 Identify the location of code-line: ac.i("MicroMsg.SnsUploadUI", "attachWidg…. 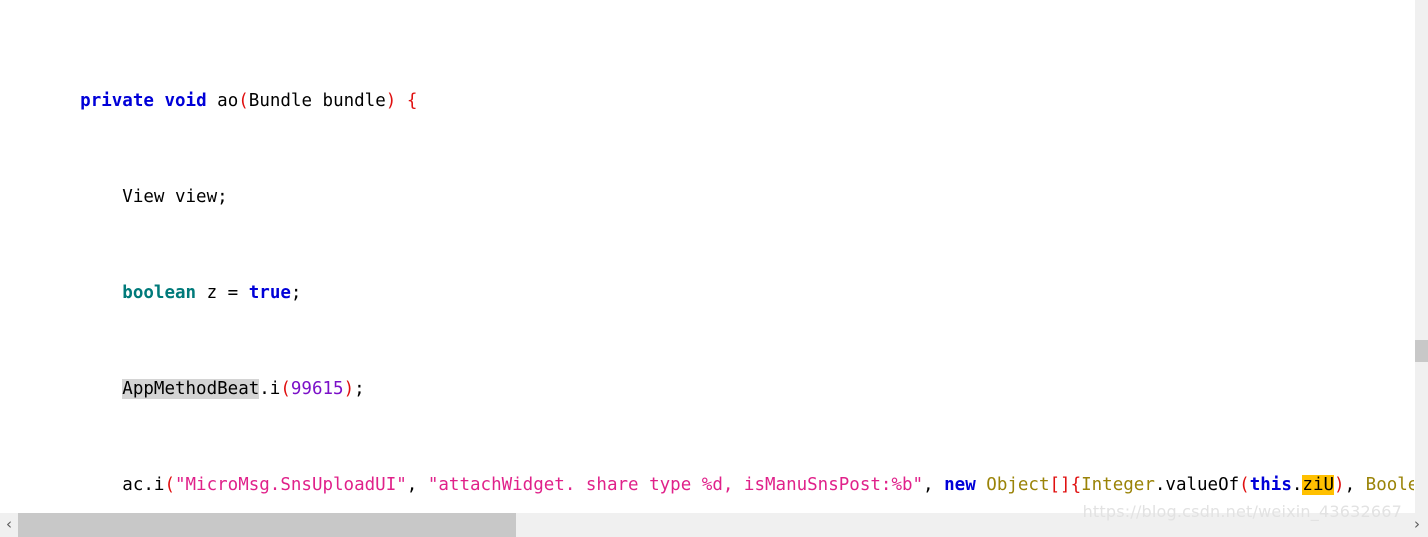
(726, 485).